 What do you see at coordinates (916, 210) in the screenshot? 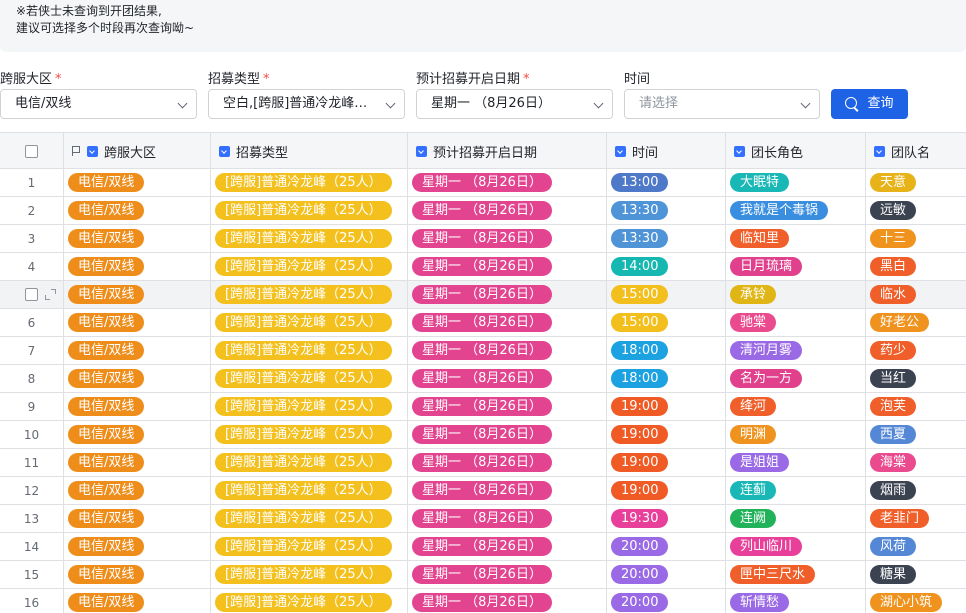
I see `team-cell: 远敏` at bounding box center [916, 210].